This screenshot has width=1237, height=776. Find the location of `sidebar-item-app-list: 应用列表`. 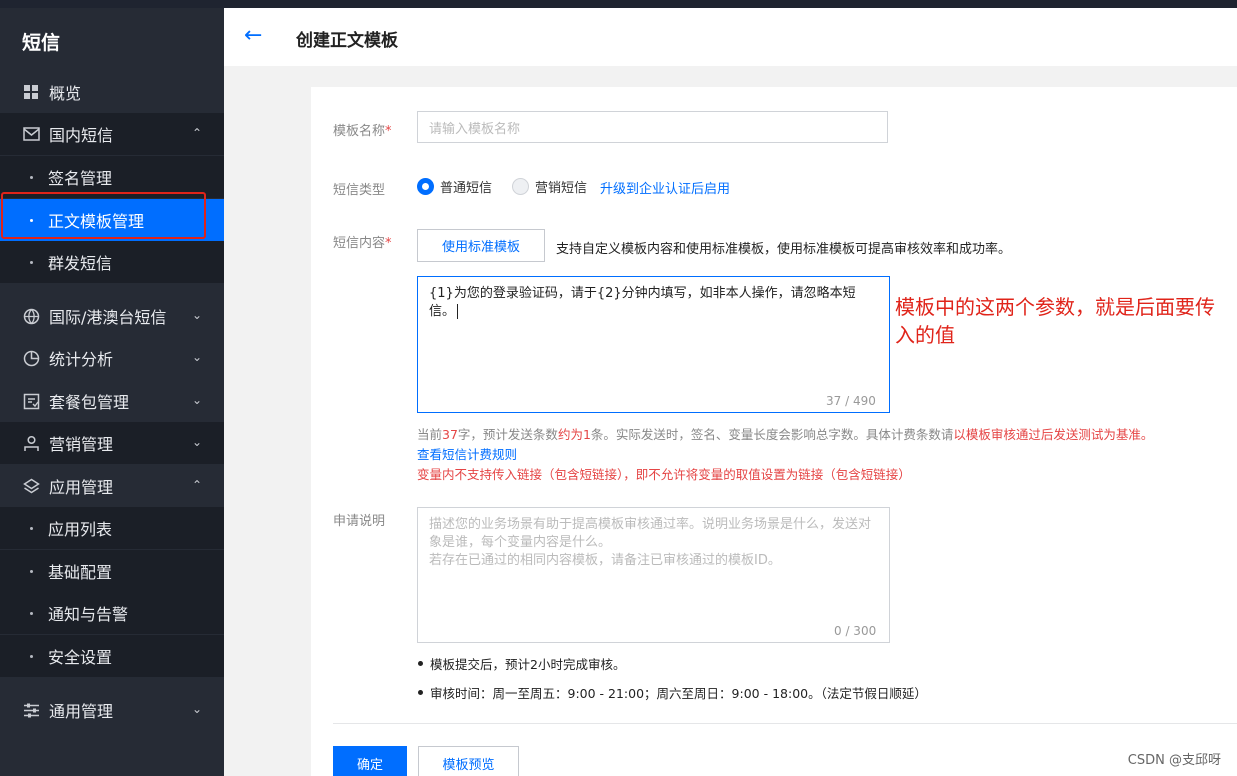

sidebar-item-app-list: 应用列表 is located at coordinates (112, 528).